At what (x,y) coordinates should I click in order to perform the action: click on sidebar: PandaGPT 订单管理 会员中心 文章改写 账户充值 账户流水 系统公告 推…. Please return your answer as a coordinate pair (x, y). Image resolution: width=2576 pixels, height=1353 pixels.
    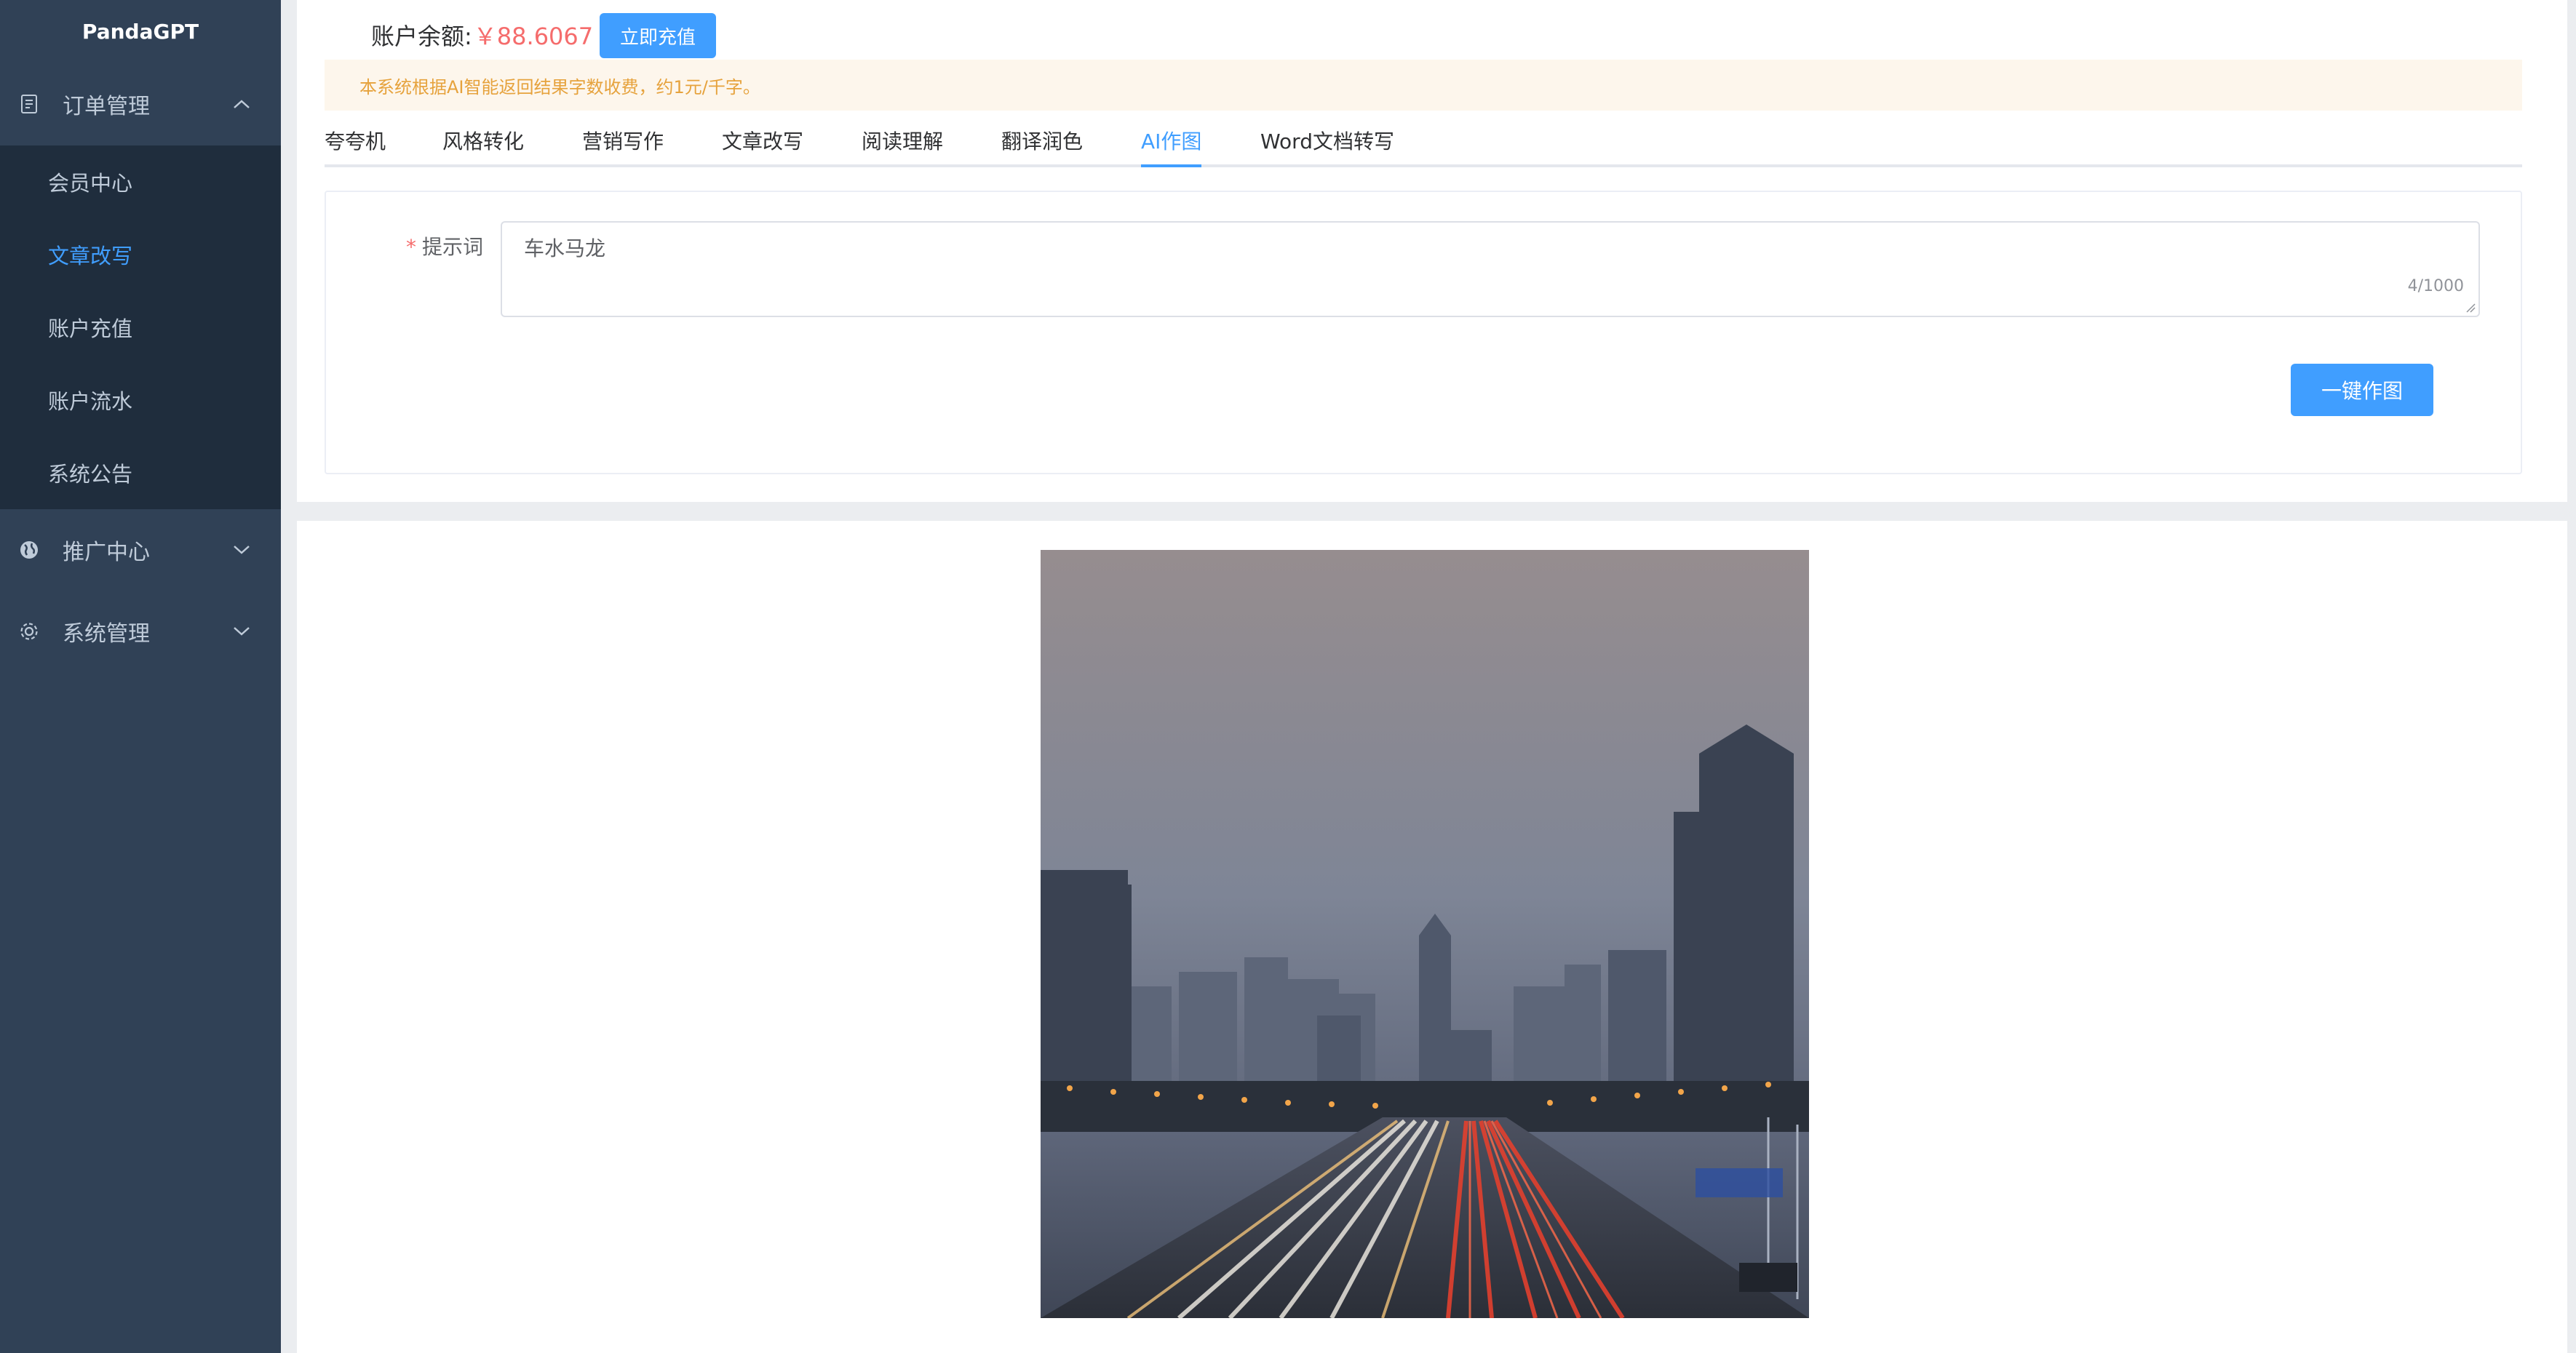
    Looking at the image, I should click on (140, 676).